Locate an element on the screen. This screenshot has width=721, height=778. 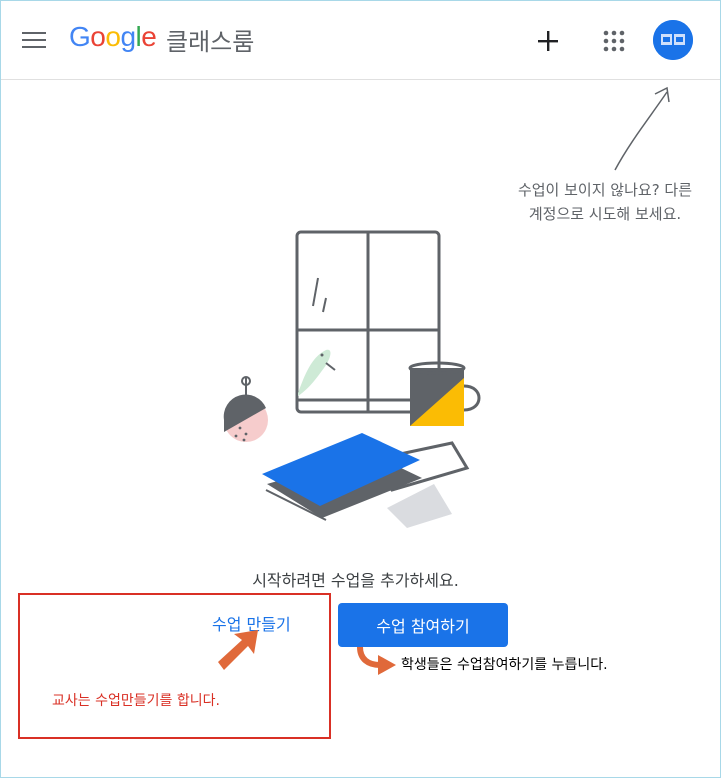
top-app-bar: Google 클래스룸 is located at coordinates (360, 40).